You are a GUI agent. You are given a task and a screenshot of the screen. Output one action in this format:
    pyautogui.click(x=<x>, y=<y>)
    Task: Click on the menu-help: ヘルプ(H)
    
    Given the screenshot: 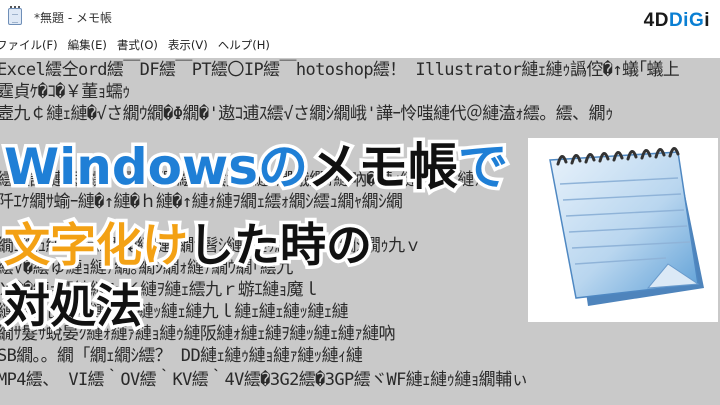 What is the action you would take?
    pyautogui.click(x=249, y=45)
    